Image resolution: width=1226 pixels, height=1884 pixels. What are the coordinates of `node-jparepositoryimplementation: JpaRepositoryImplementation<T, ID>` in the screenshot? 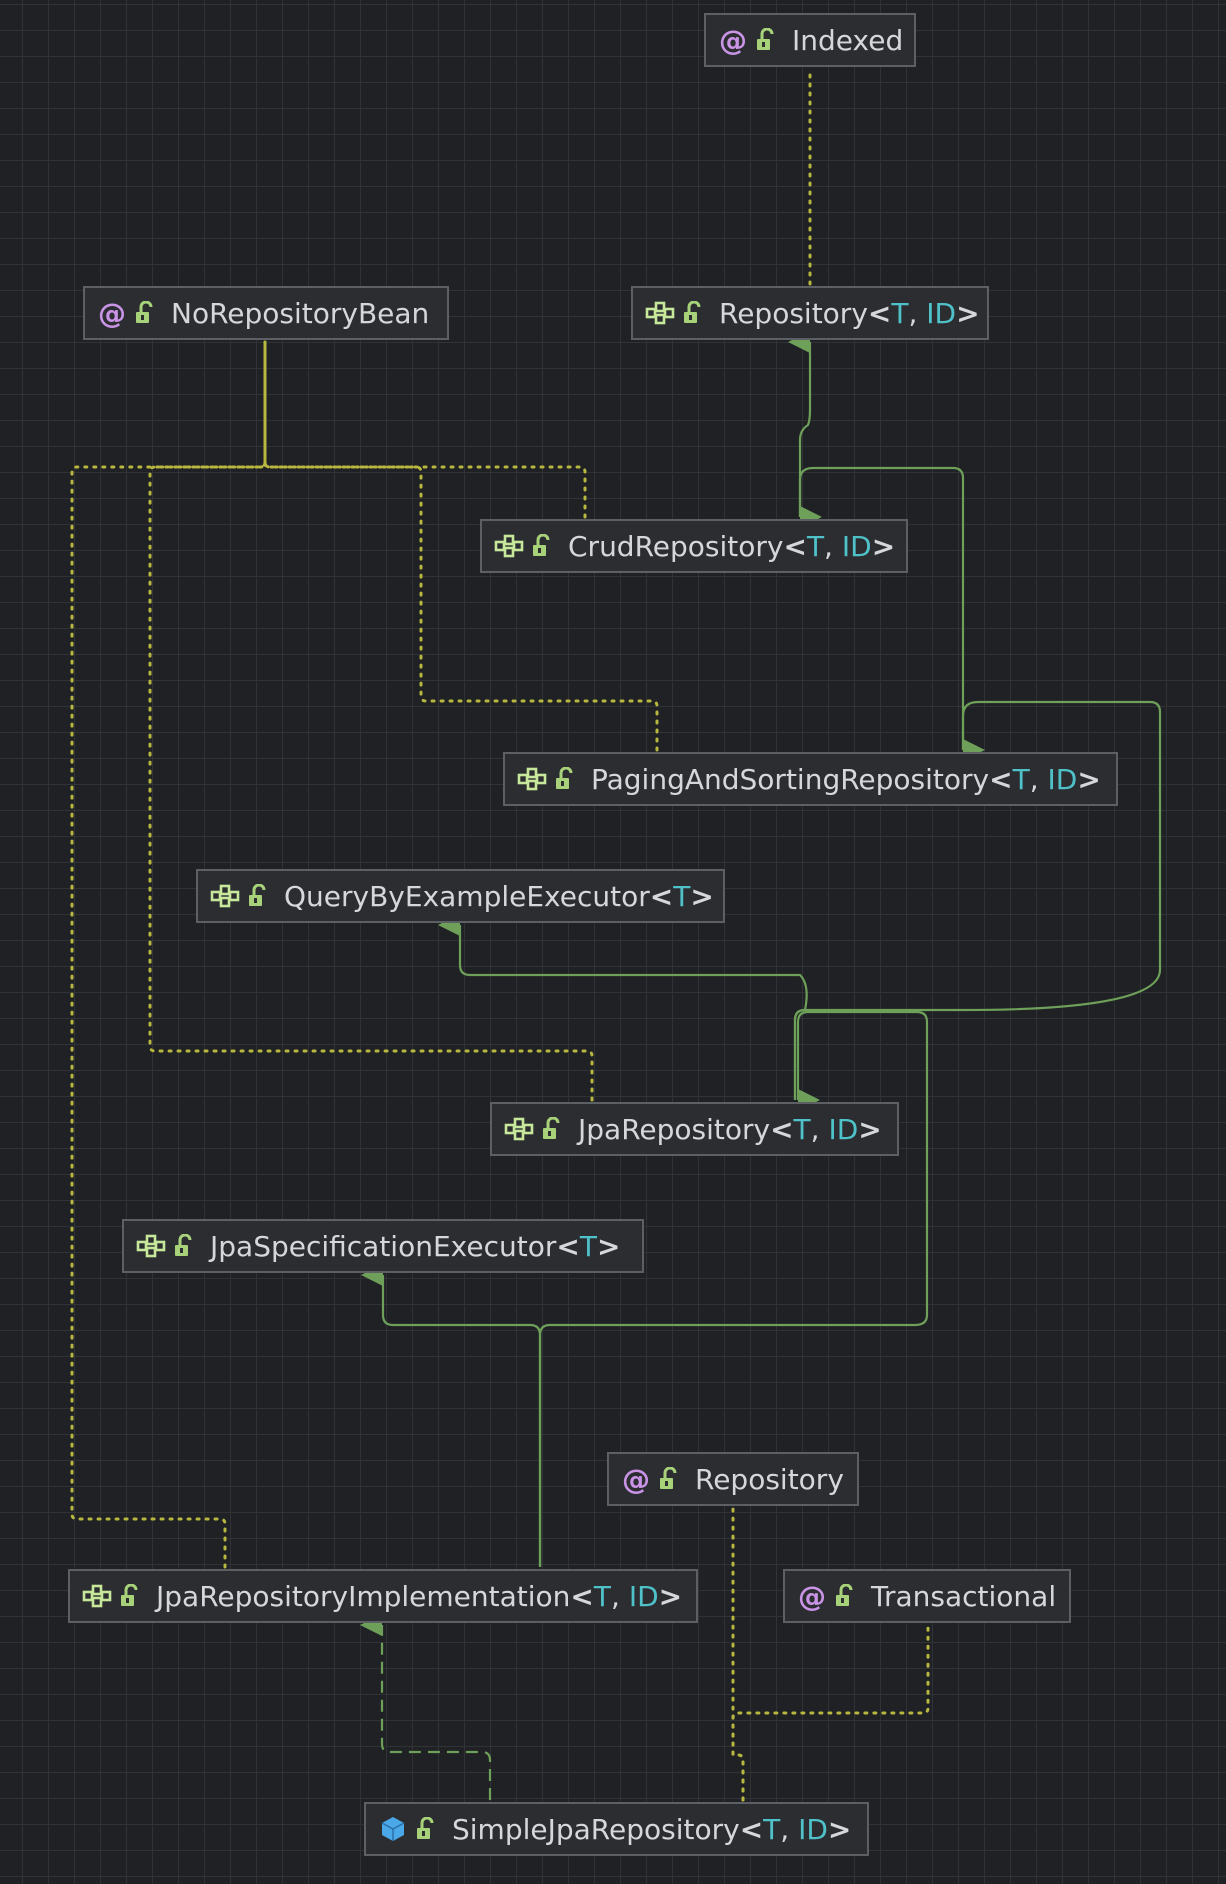 It's located at (383, 1596).